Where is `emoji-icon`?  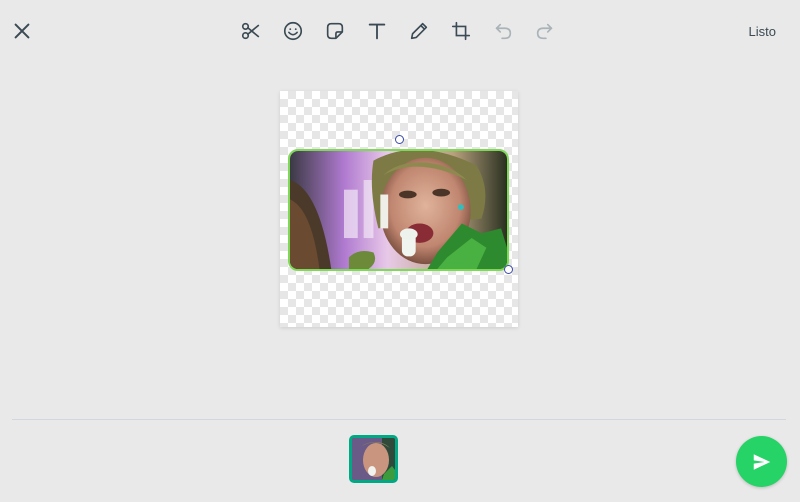
emoji-icon is located at coordinates (293, 31).